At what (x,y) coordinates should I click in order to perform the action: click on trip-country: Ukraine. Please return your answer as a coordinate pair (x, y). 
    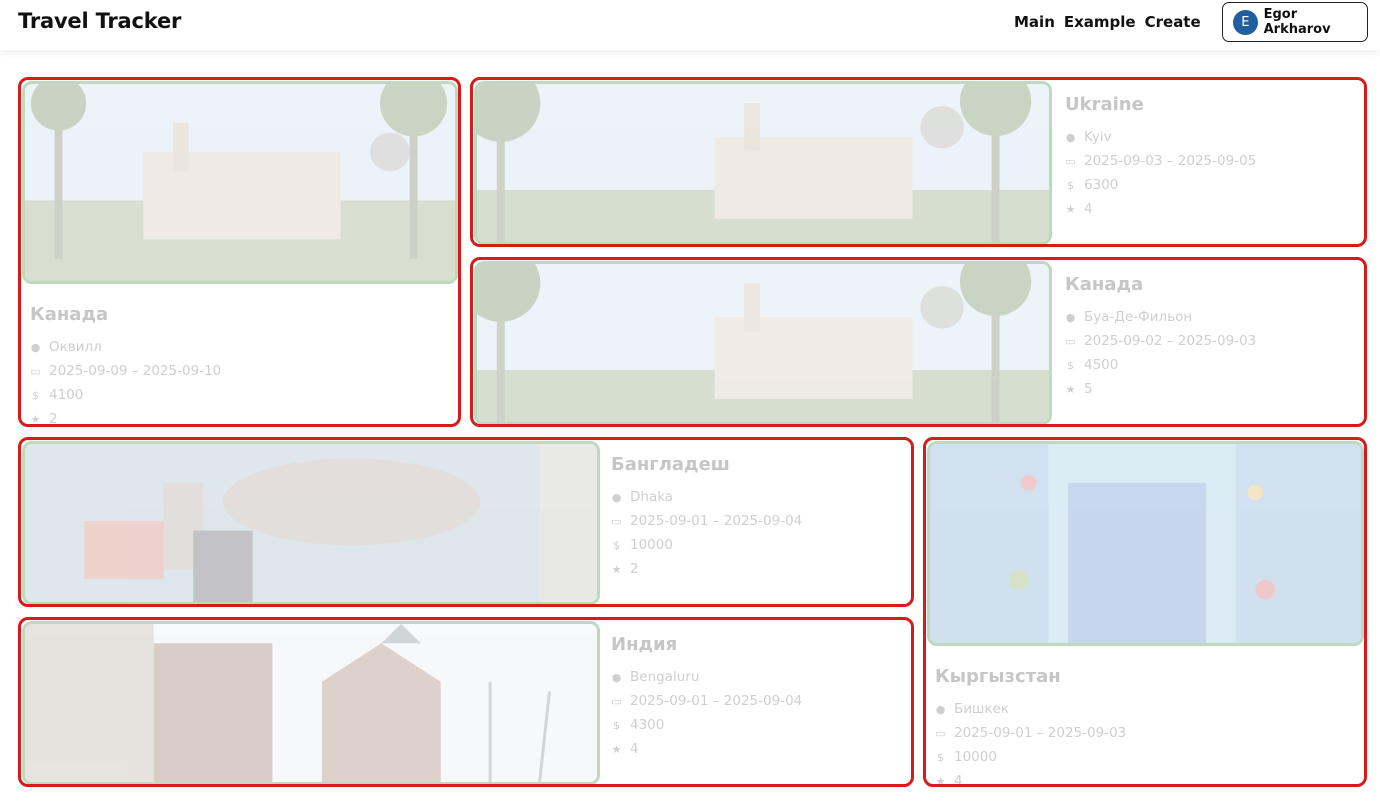
    Looking at the image, I should click on (1104, 104).